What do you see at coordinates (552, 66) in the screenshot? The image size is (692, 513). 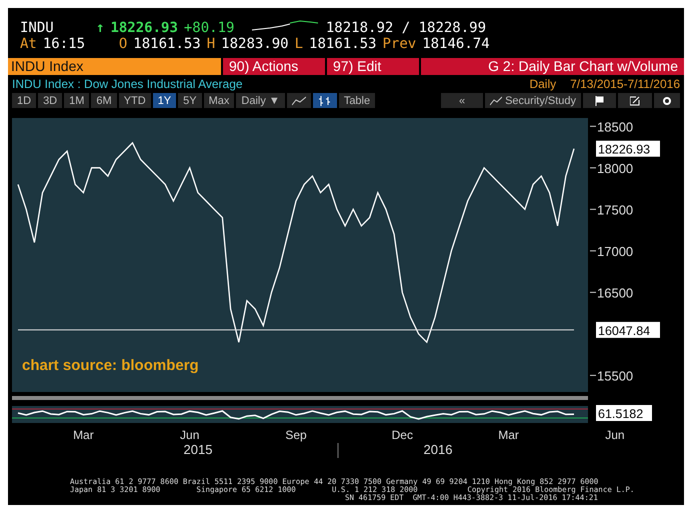 I see `chart-title: G 2: Daily Bar Chart w/Volume` at bounding box center [552, 66].